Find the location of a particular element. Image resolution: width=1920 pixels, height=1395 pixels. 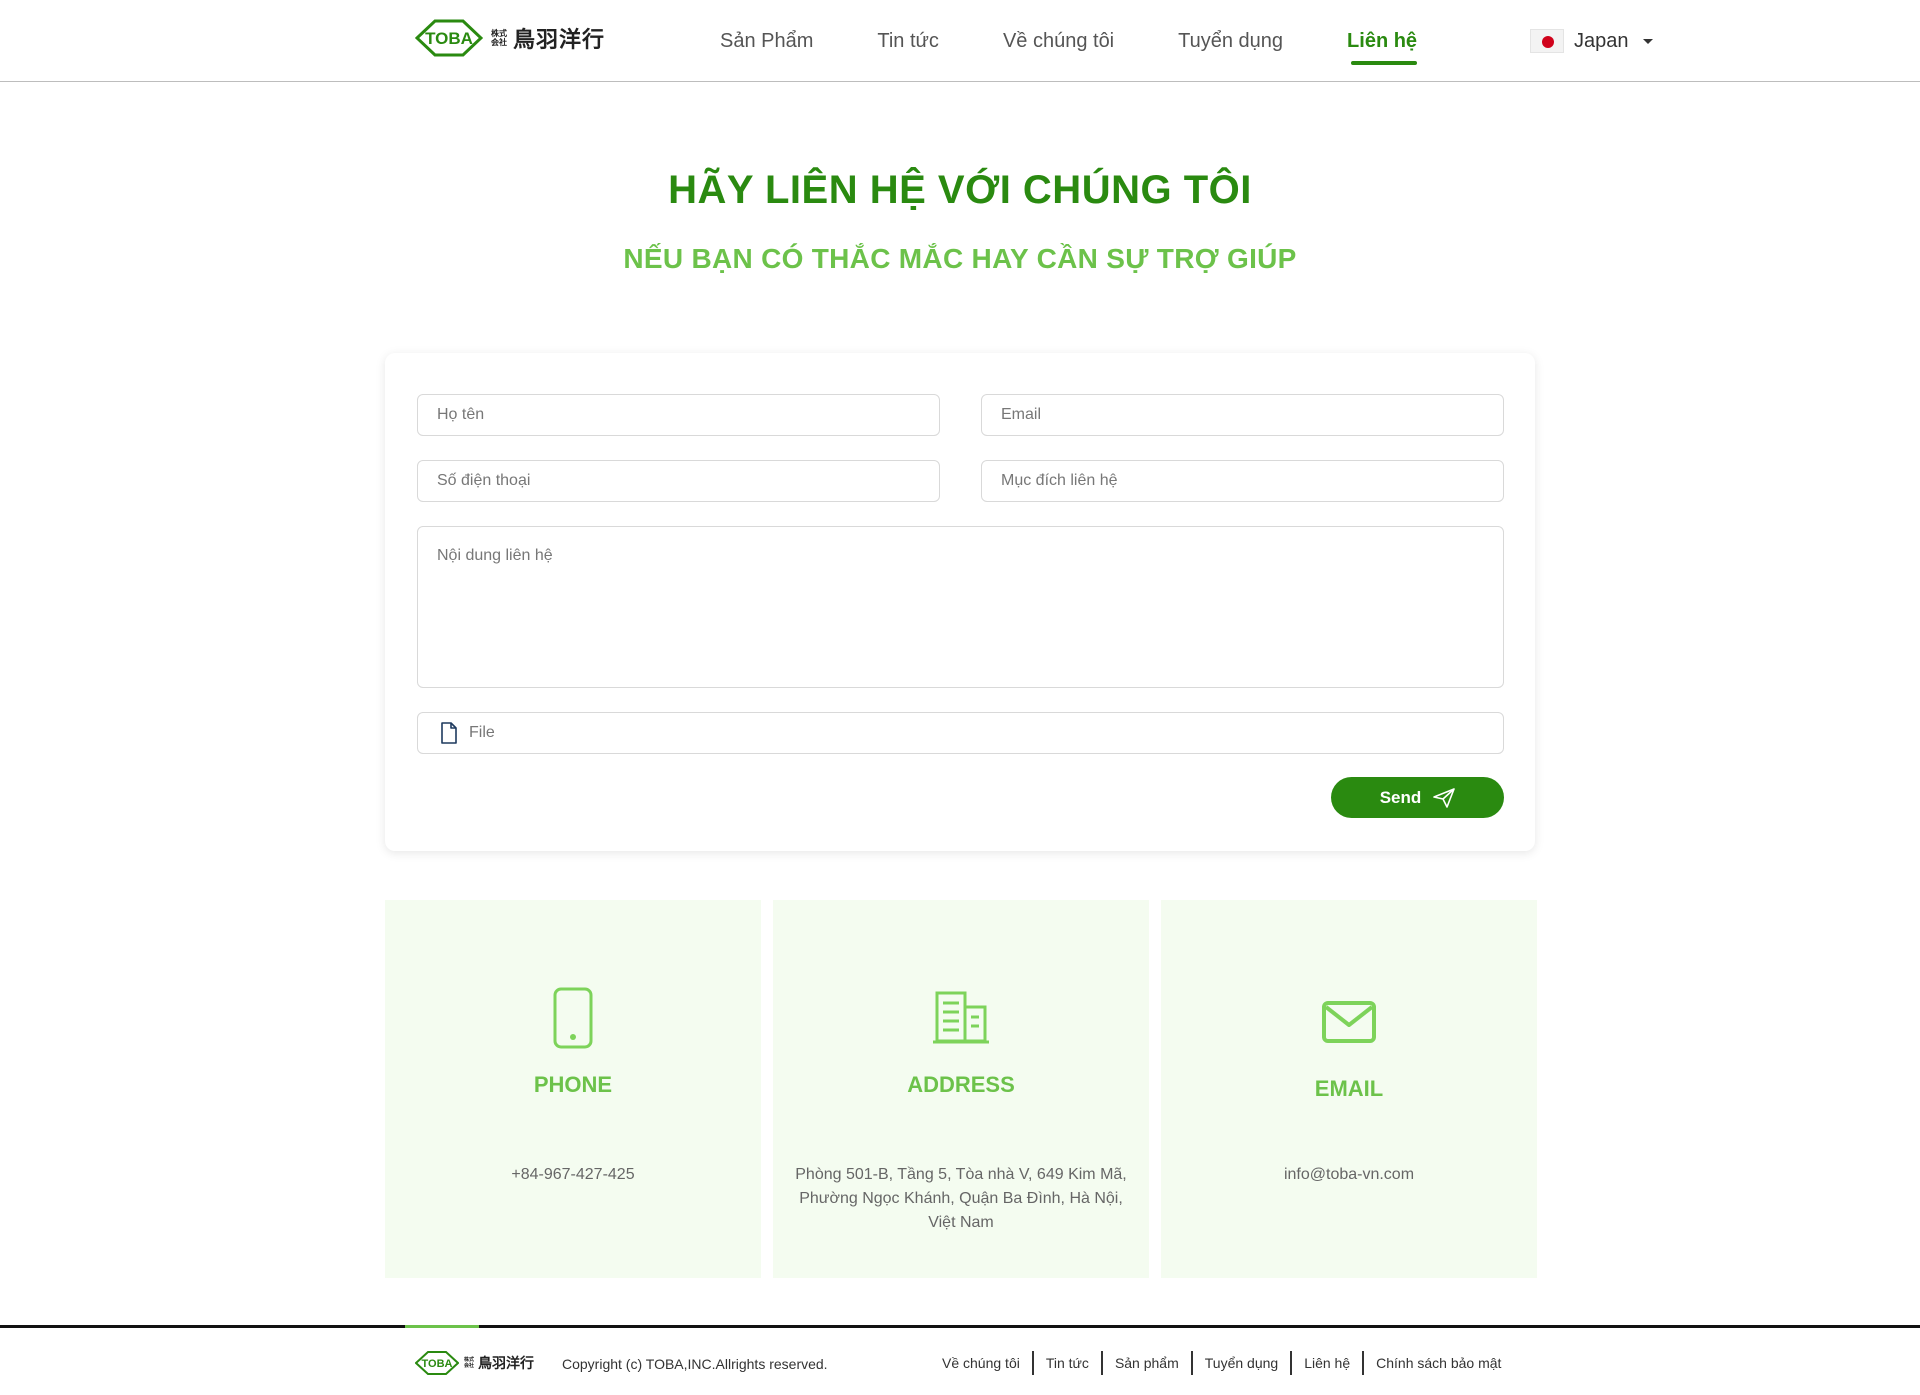

file-label: File is located at coordinates (482, 732).